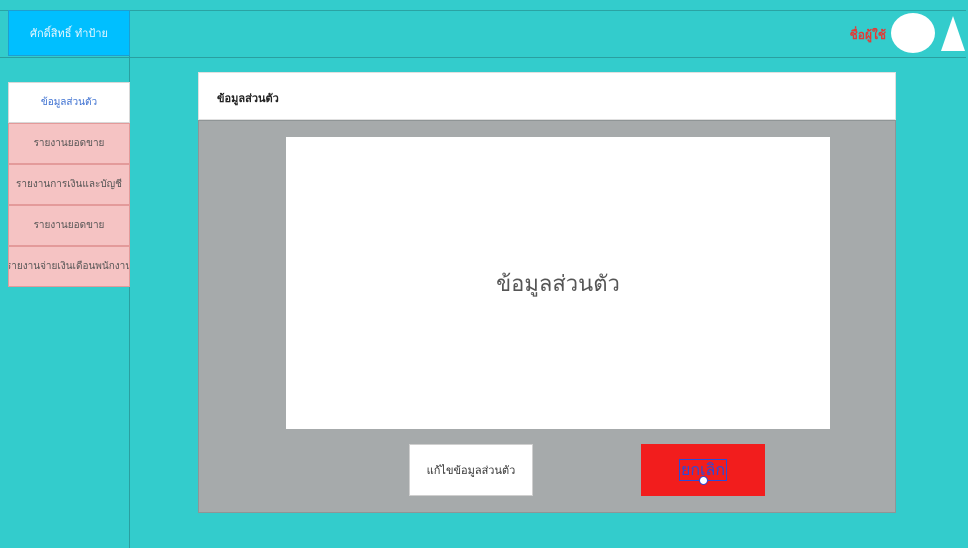  What do you see at coordinates (867, 35) in the screenshot?
I see `username-label: ชื่อผู้ใช้` at bounding box center [867, 35].